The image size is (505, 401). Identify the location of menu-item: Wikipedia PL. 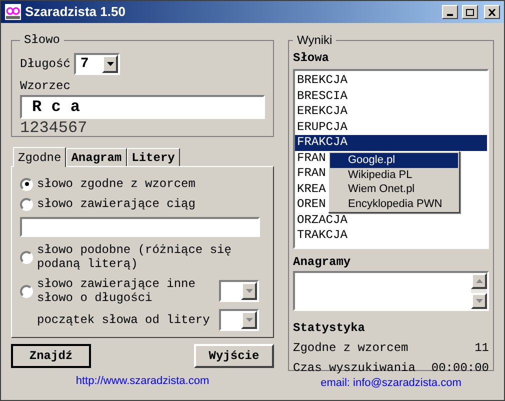
(394, 175).